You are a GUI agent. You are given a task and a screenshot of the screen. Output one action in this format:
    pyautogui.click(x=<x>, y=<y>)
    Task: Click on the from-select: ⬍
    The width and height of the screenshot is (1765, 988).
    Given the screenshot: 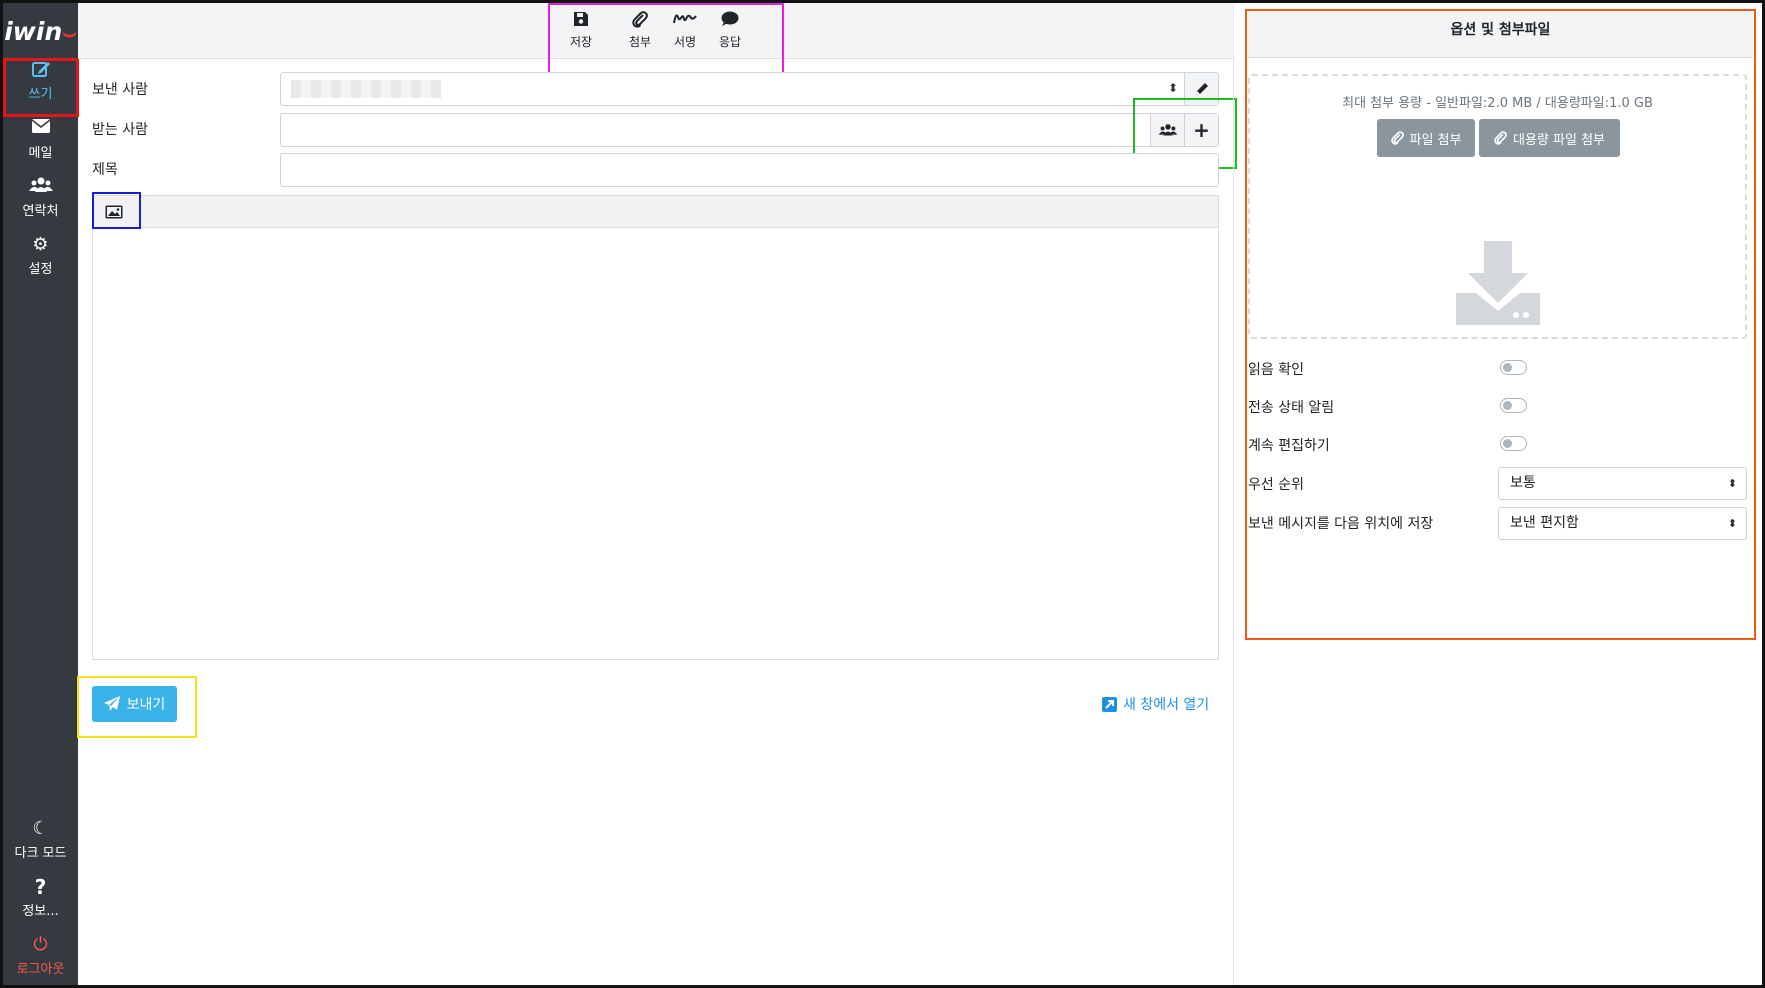 What is the action you would take?
    pyautogui.click(x=749, y=89)
    